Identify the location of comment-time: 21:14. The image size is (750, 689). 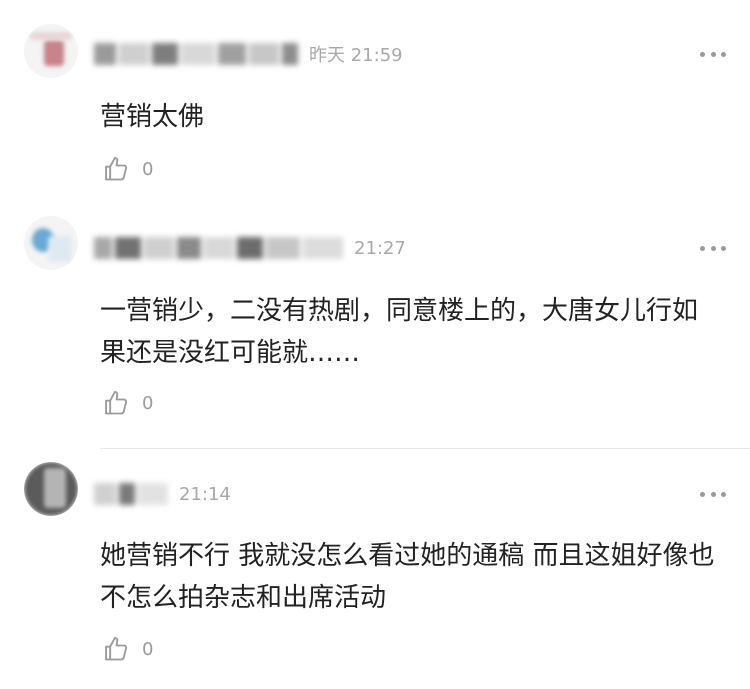
(205, 494).